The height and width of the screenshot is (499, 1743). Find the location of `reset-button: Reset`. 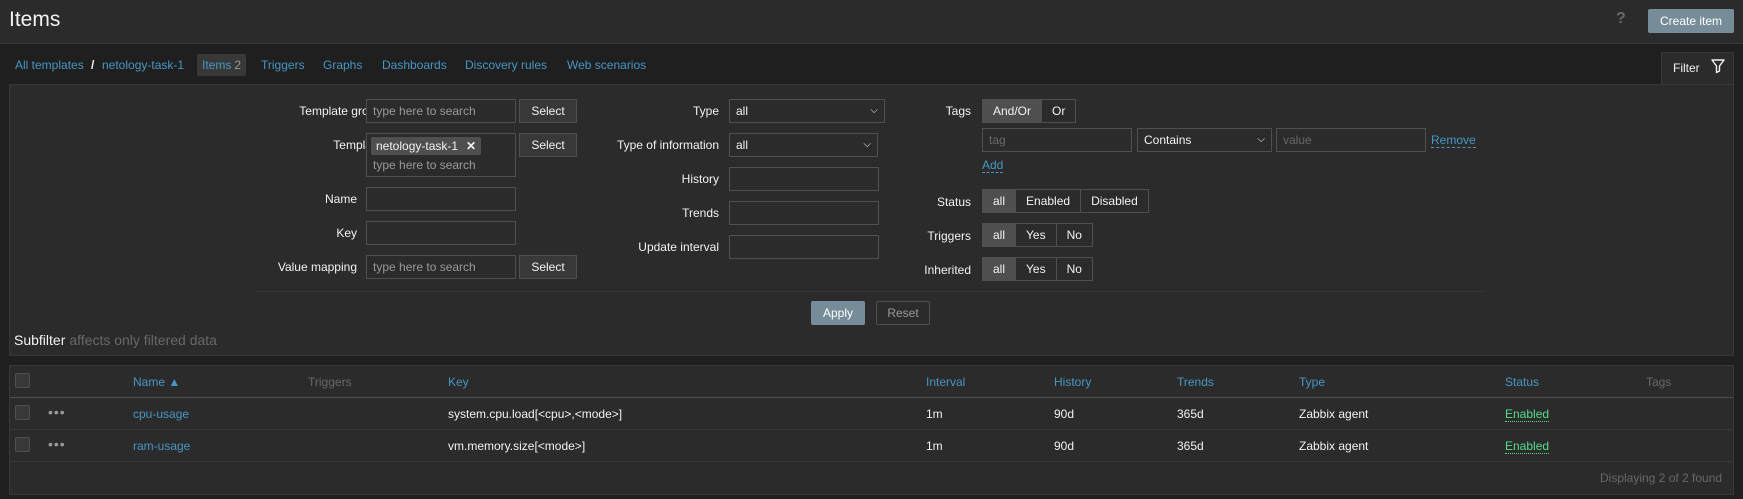

reset-button: Reset is located at coordinates (903, 313).